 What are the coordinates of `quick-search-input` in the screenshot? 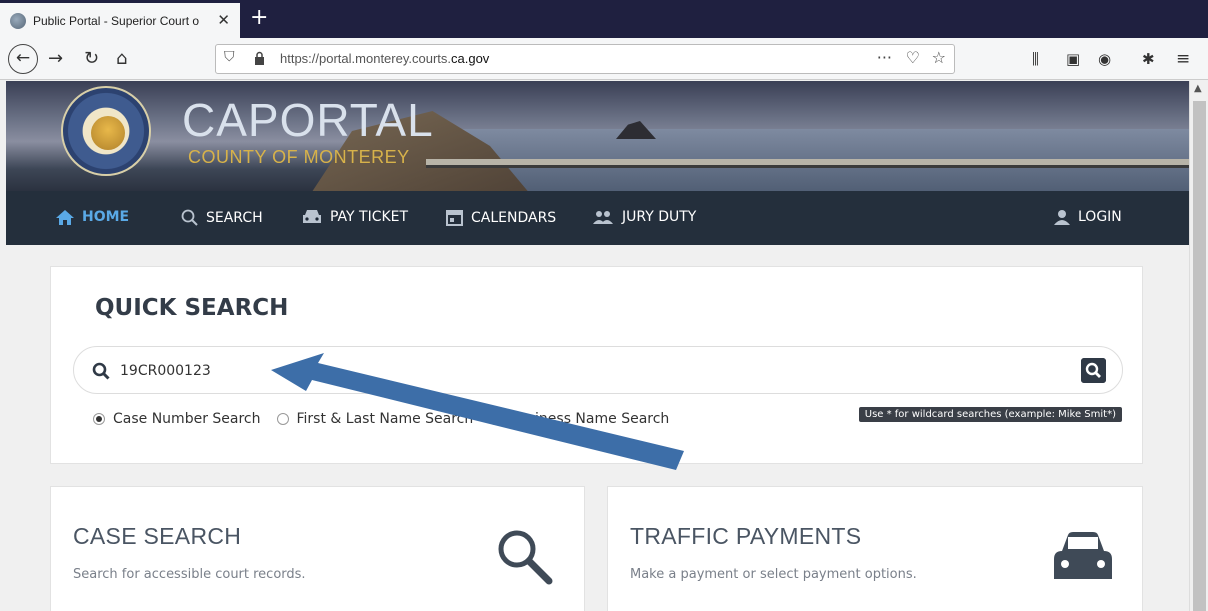 It's located at (570, 371).